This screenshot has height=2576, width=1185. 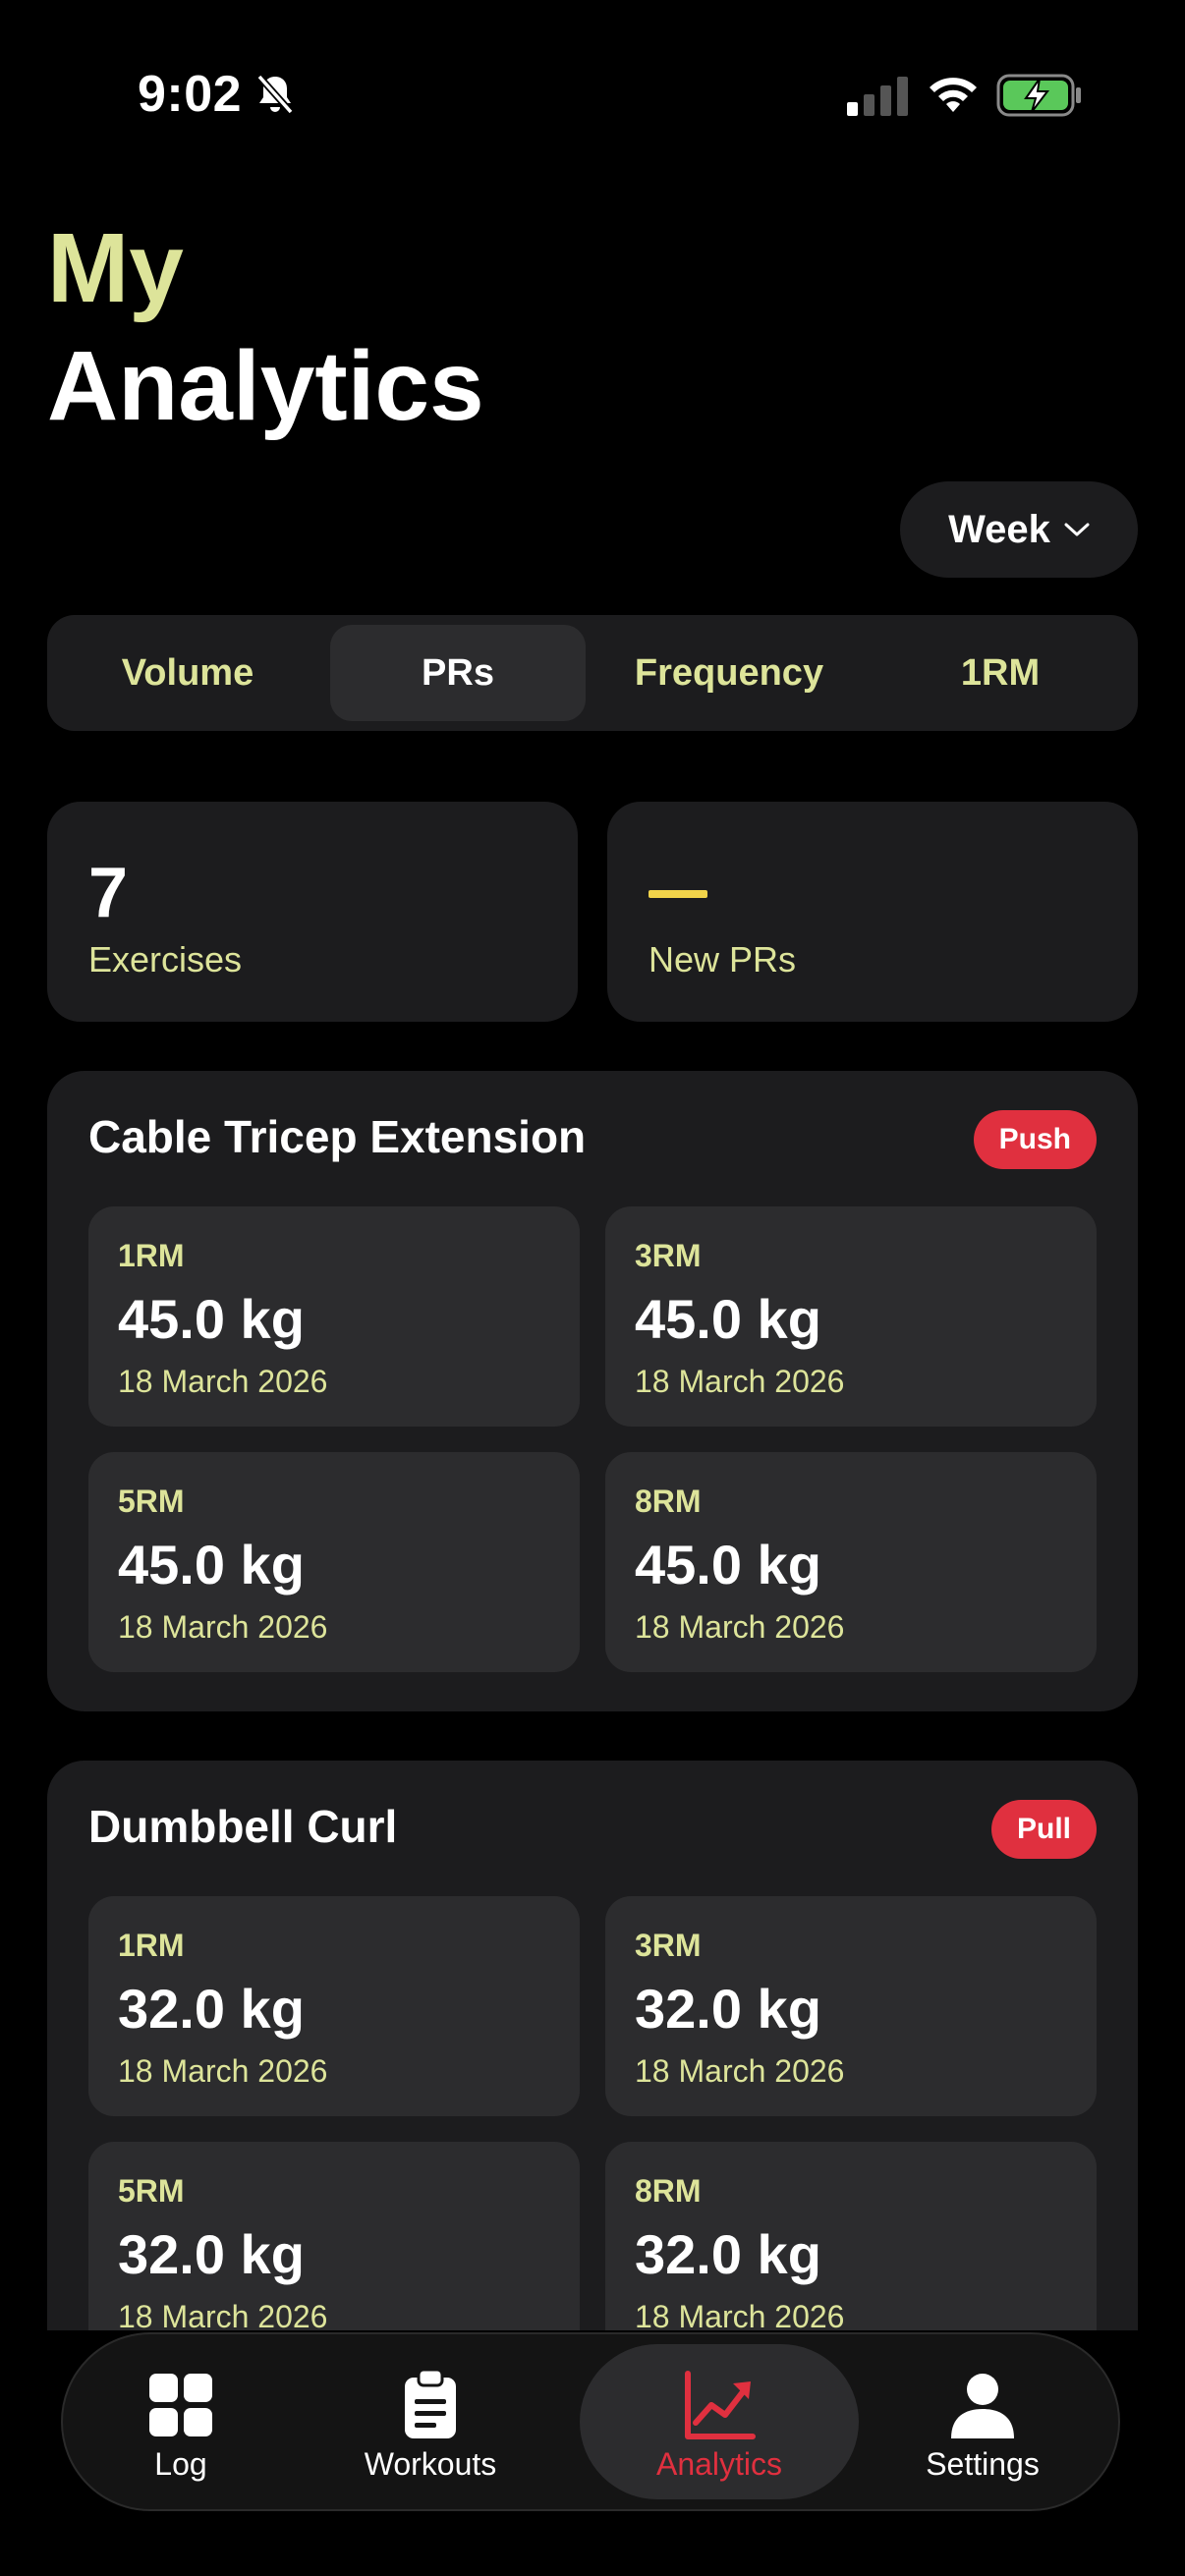 I want to click on tab-volume: Volume, so click(x=187, y=673).